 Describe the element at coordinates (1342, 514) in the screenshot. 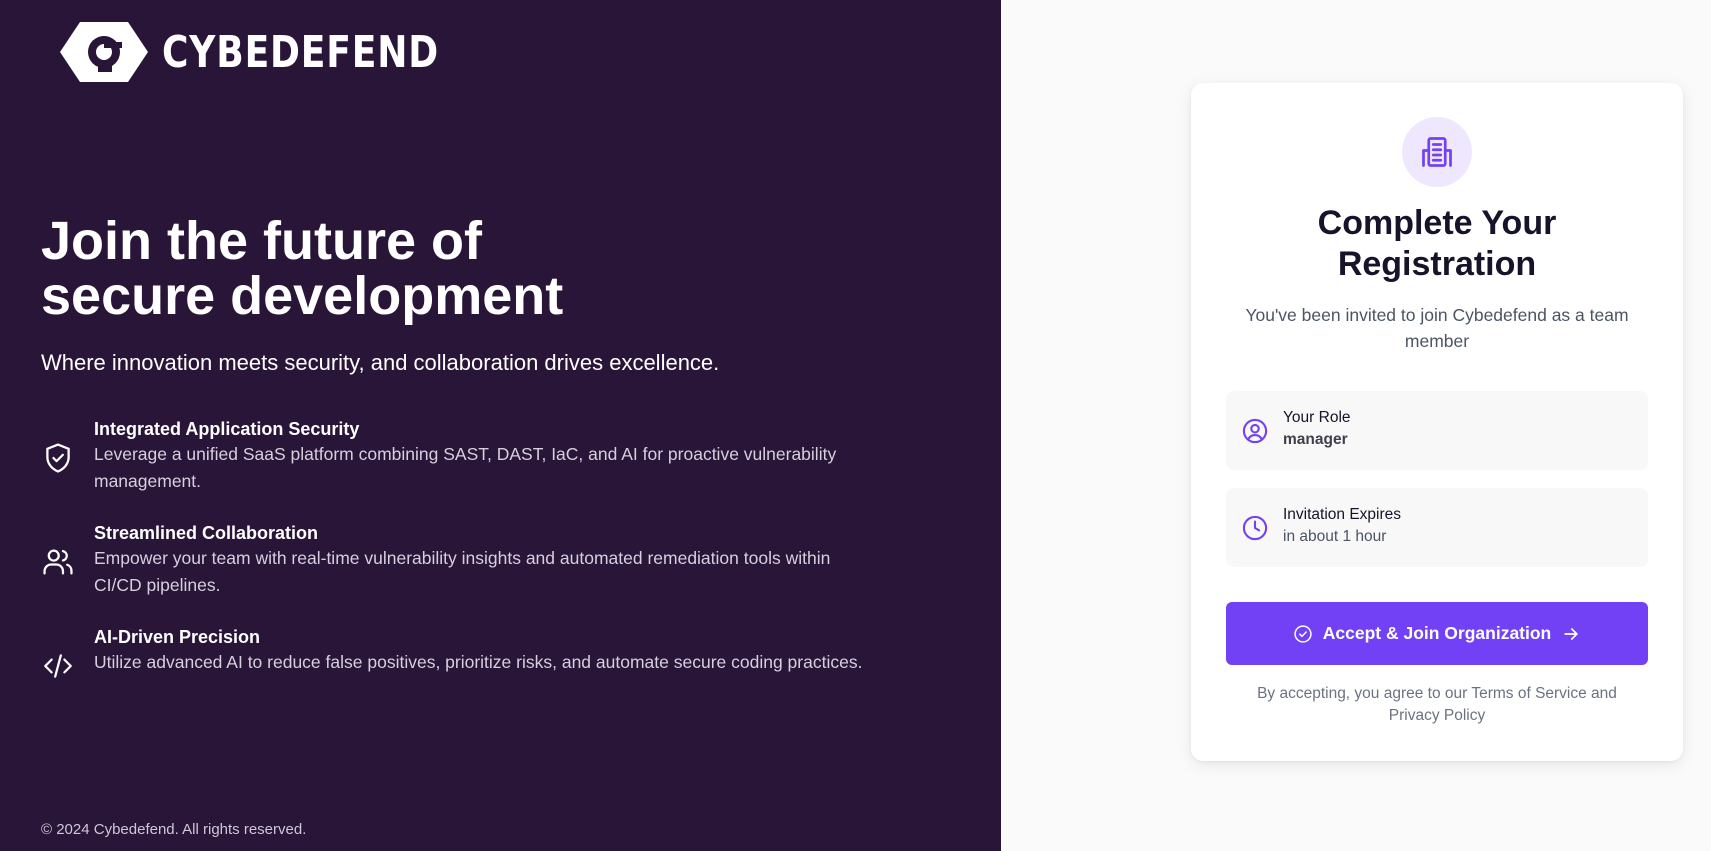

I see `expiry-label: Invitation Expires` at that location.